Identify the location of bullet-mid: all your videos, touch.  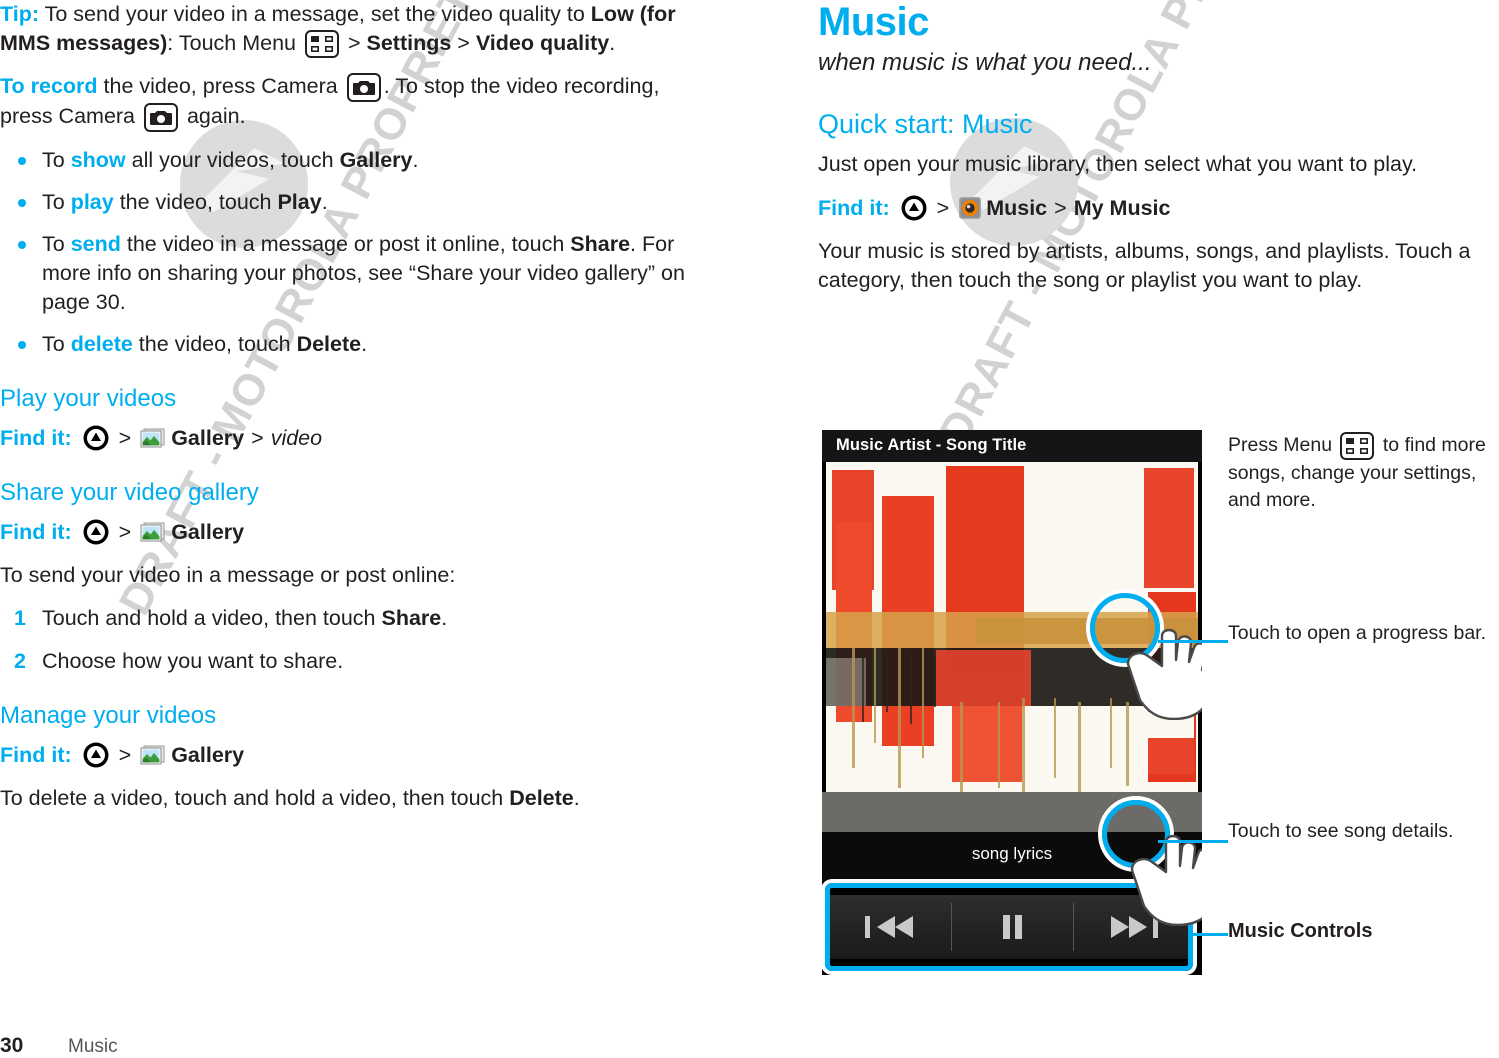
(232, 159).